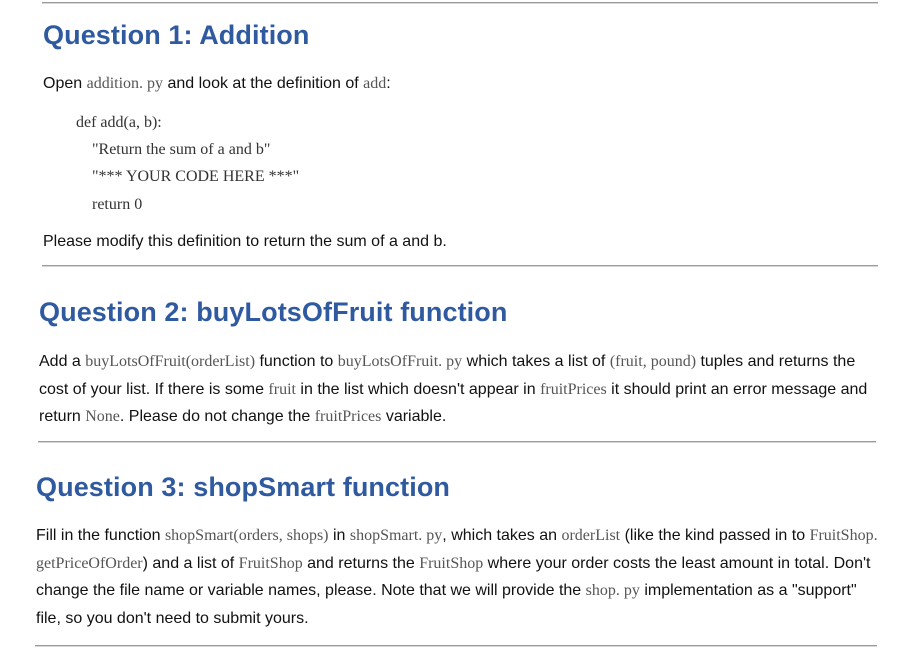 Image resolution: width=903 pixels, height=652 pixels. Describe the element at coordinates (188, 177) in the screenshot. I see `code-line-3: "*** YOUR CODE HERE ***"` at that location.